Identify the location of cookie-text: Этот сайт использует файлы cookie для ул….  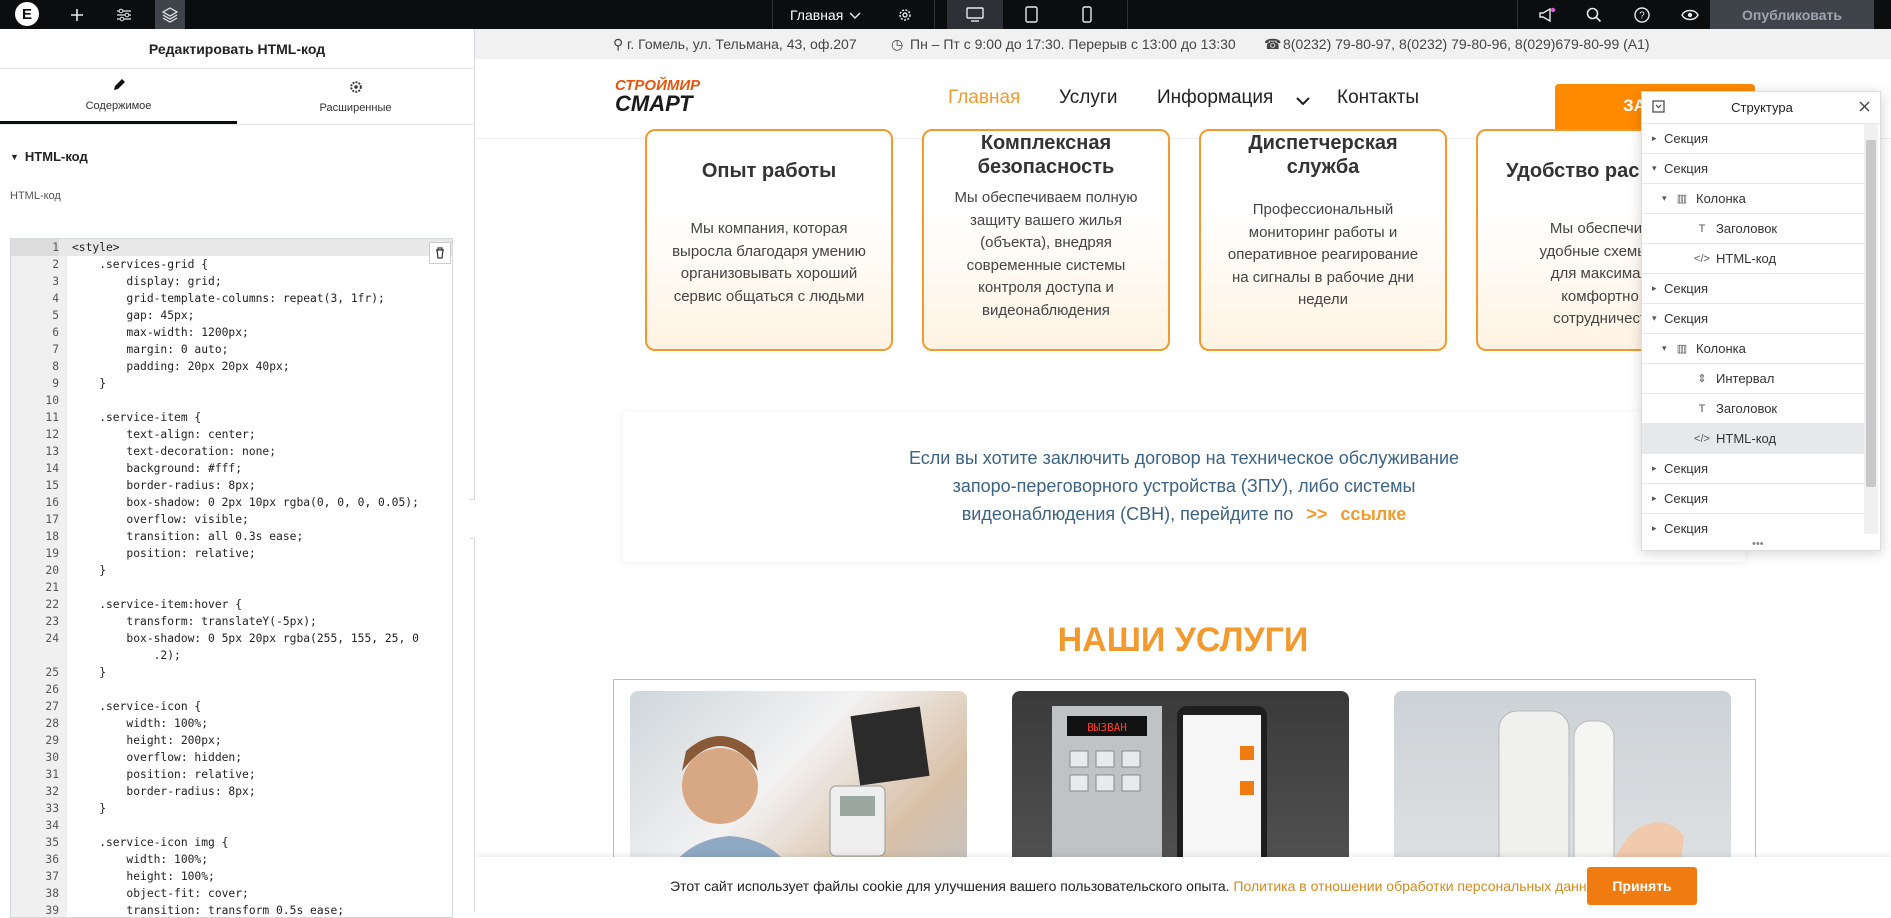
(950, 886).